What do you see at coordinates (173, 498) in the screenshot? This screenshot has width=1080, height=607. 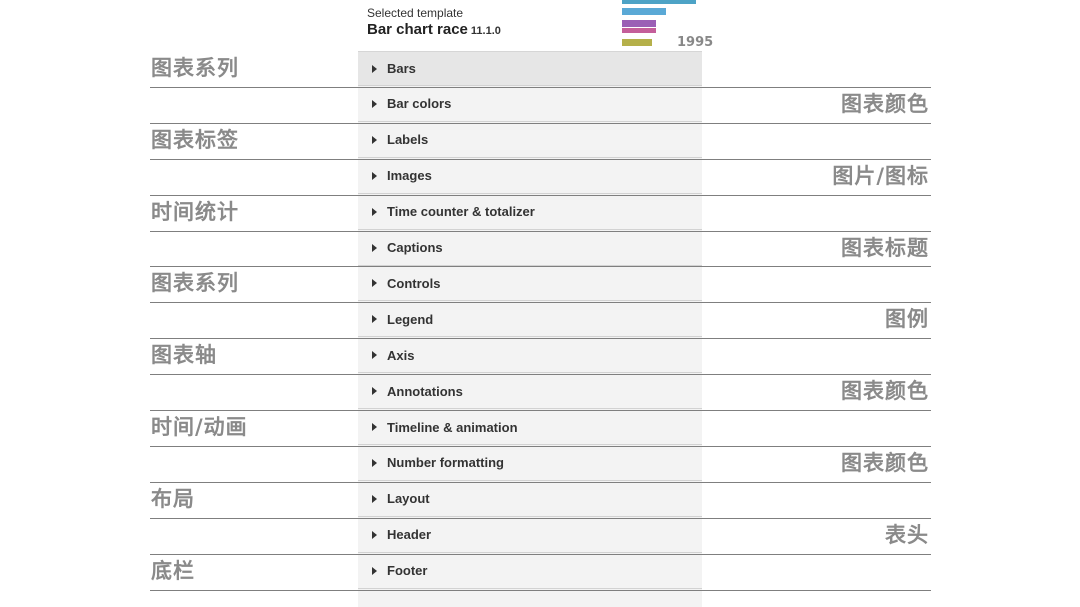 I see `annotation-label: 布局` at bounding box center [173, 498].